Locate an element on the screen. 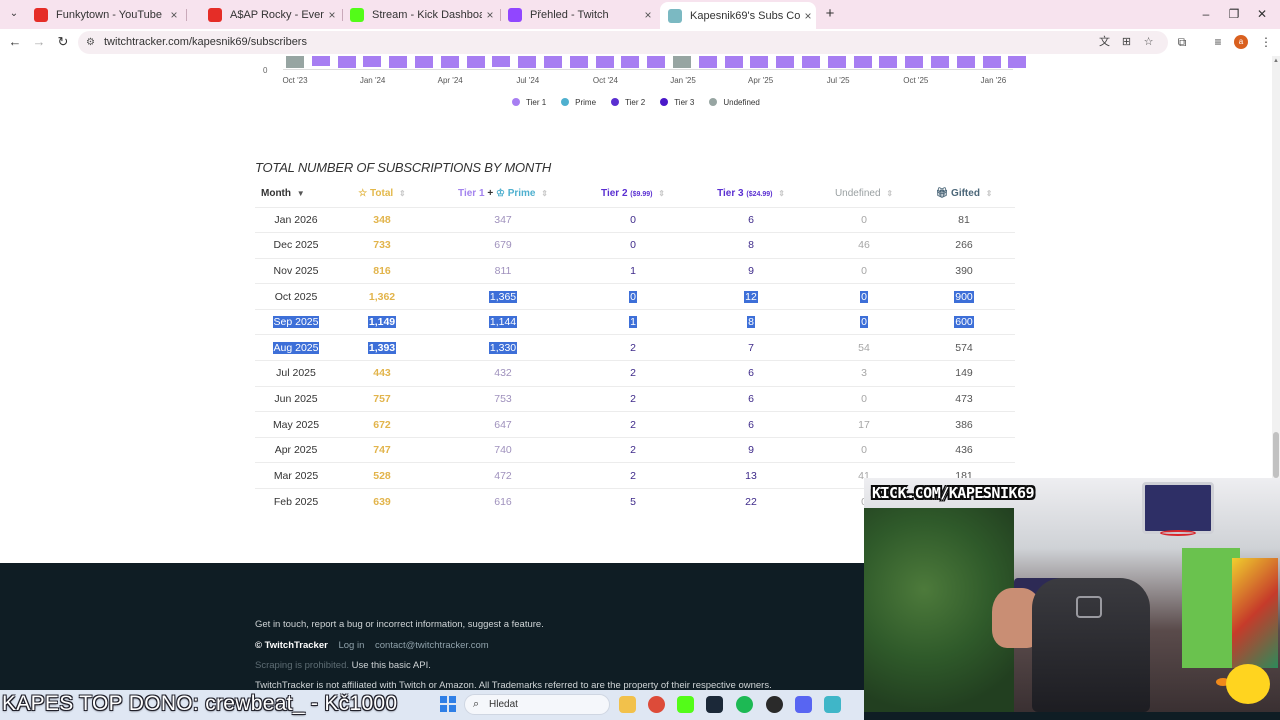  column-header-tier2: Tier 2 ($9.99) ⇕ is located at coordinates (633, 194).